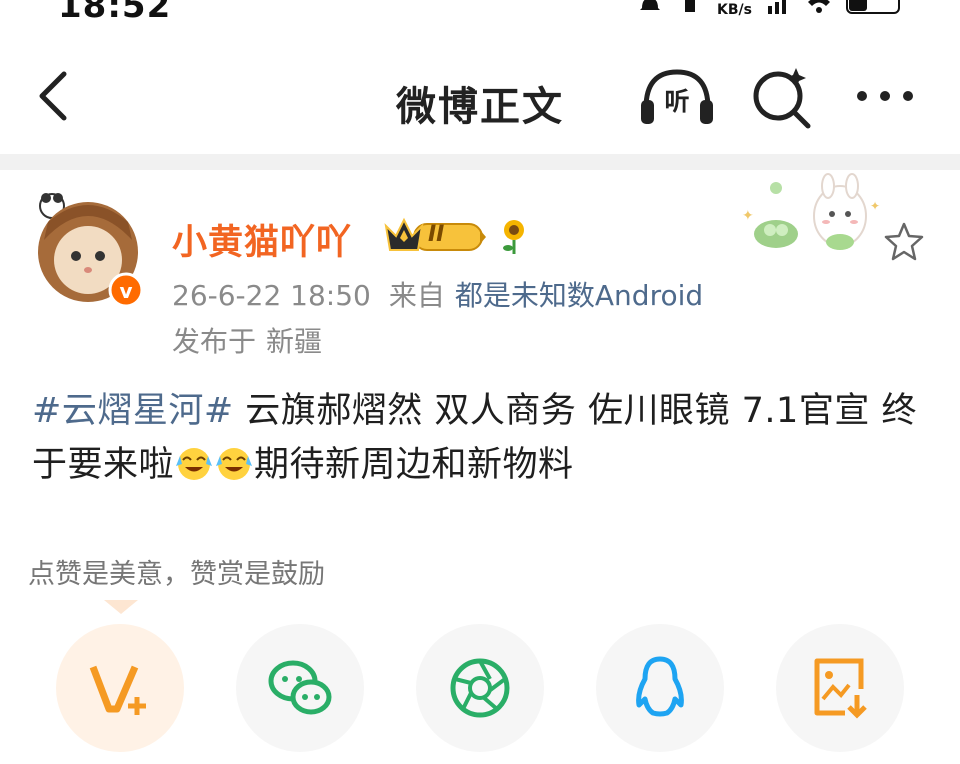 The image size is (960, 764). I want to click on reward-hint: 点赞是美意，赞赏是鼓励, so click(176, 574).